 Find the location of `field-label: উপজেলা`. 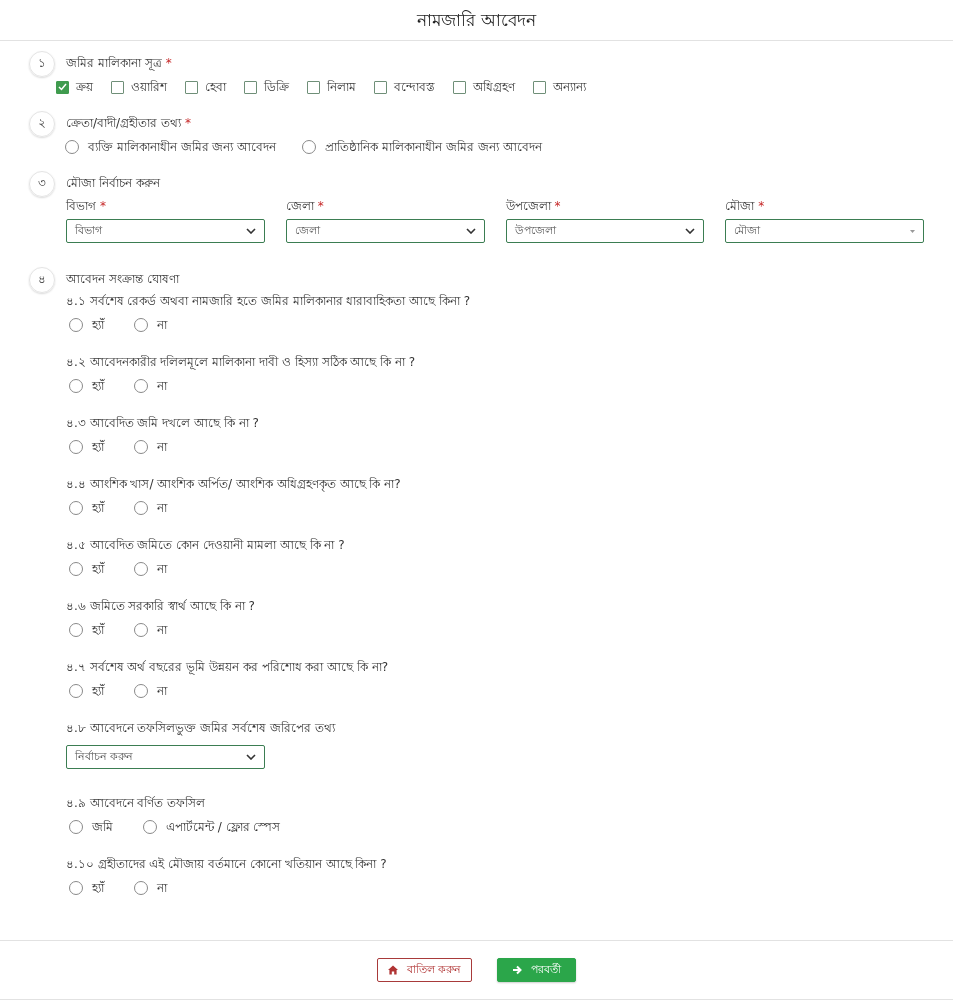

field-label: উপজেলা is located at coordinates (528, 206).